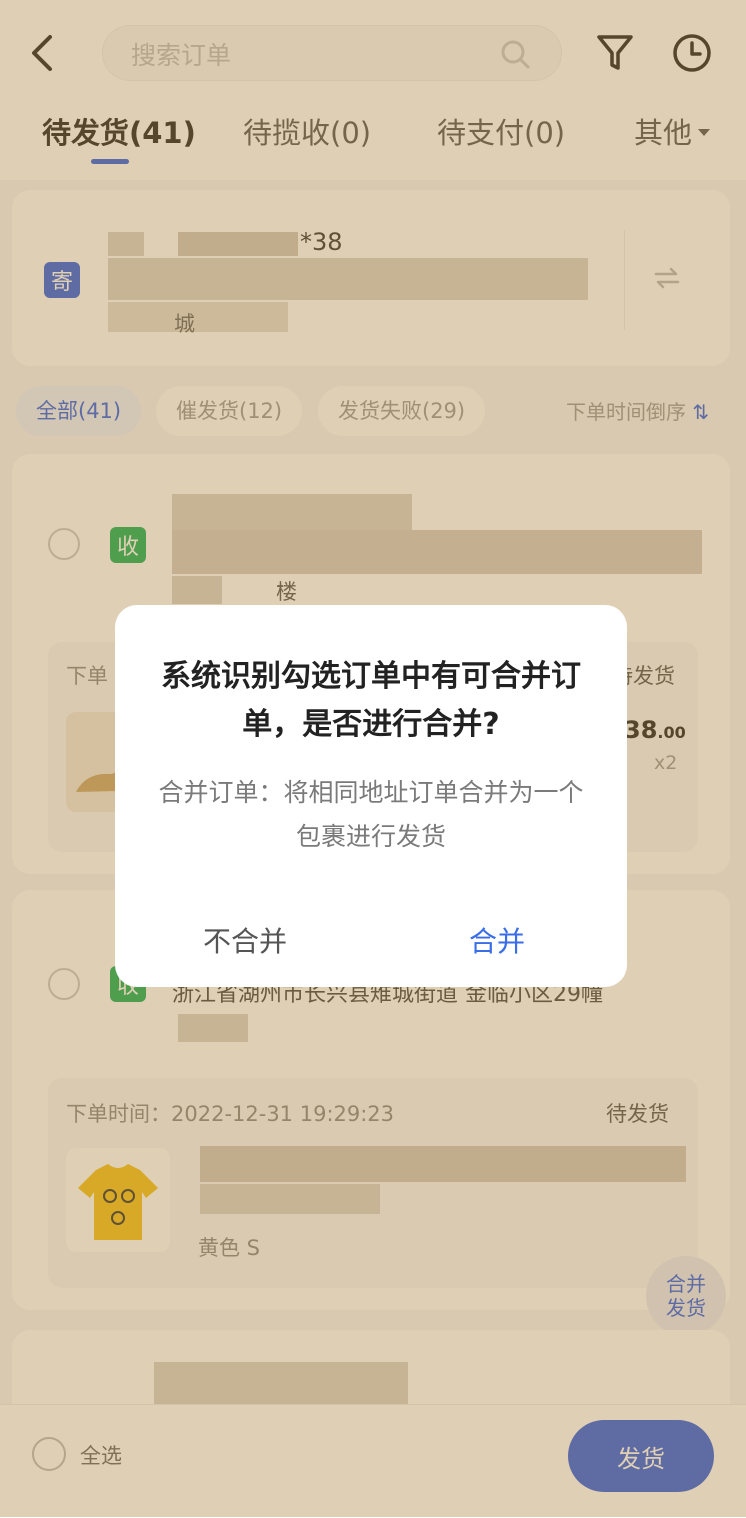 The width and height of the screenshot is (746, 1518). What do you see at coordinates (371, 700) in the screenshot?
I see `dialog-title: 系统识别勾选订单中有可合并订单，是否进行合并?` at bounding box center [371, 700].